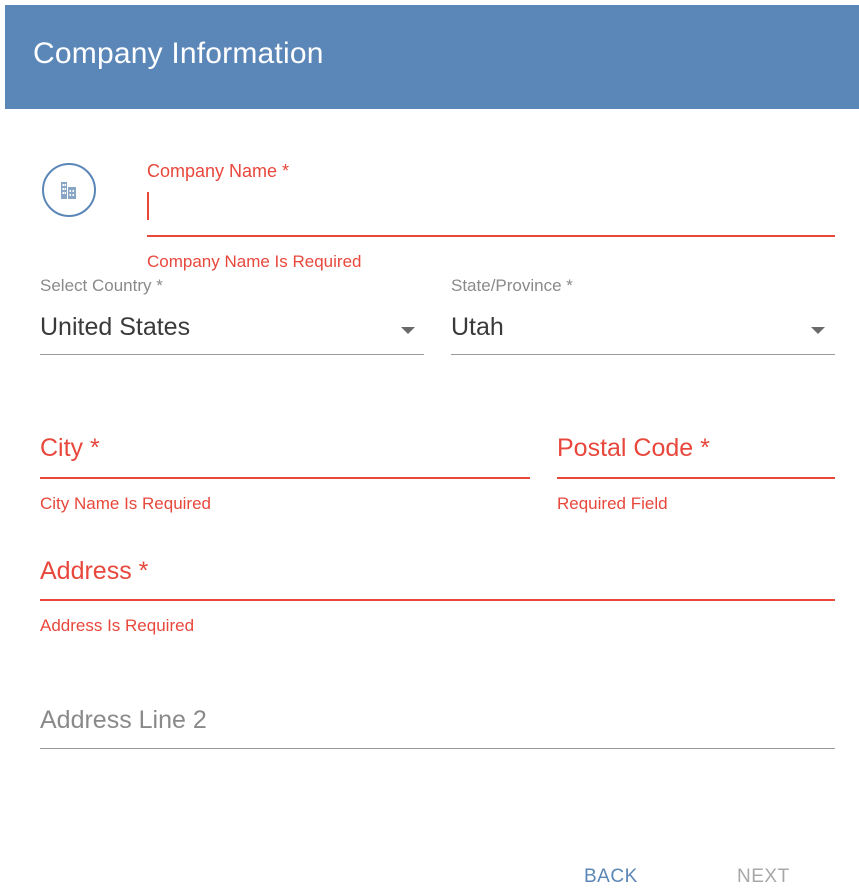 The height and width of the screenshot is (892, 859). Describe the element at coordinates (633, 448) in the screenshot. I see `postal-code-label: Postal Code *` at that location.